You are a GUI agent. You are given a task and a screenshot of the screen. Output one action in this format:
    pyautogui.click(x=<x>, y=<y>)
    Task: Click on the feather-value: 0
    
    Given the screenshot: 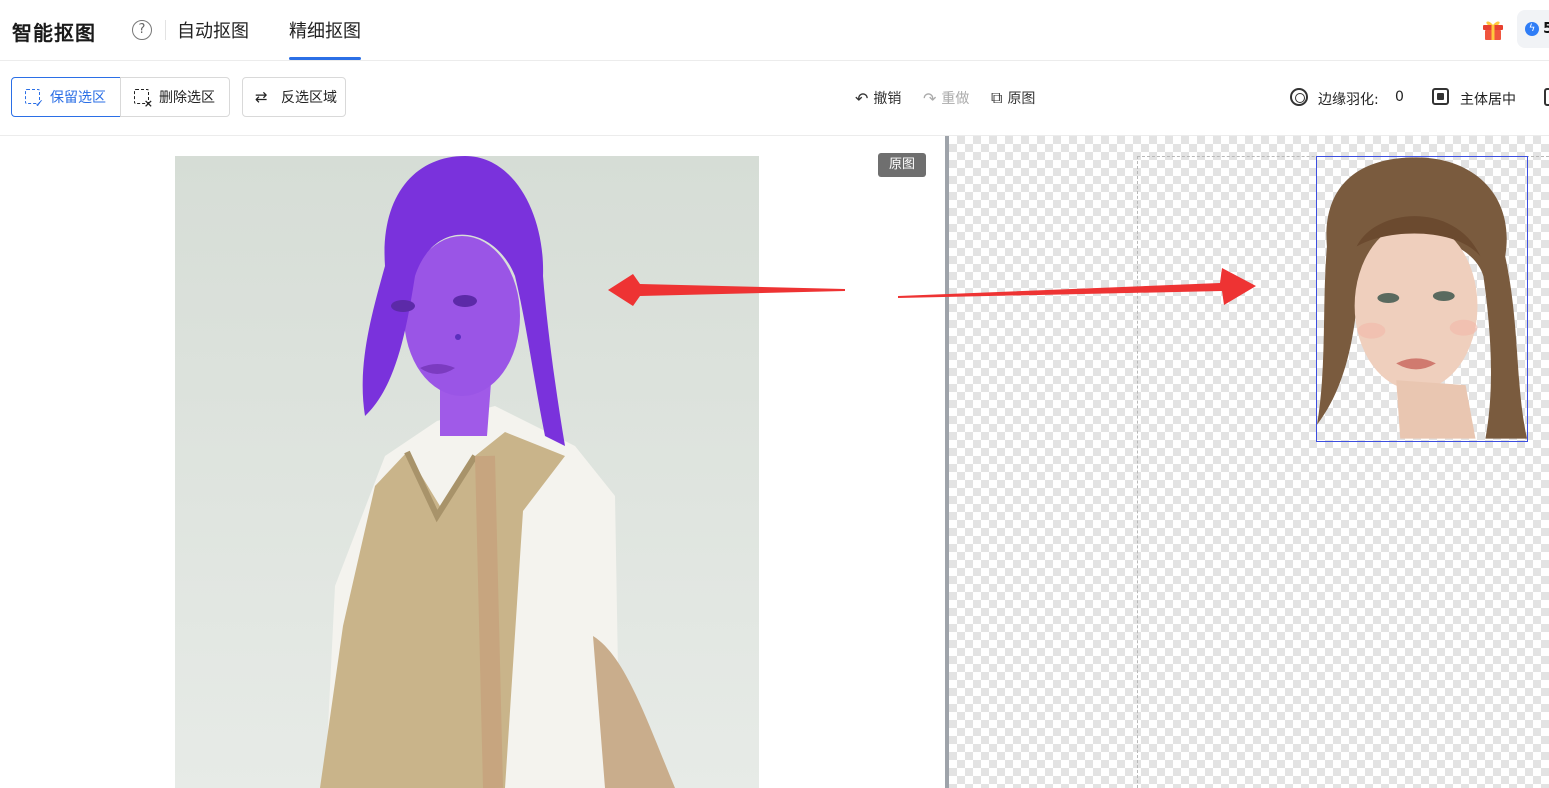 What is the action you would take?
    pyautogui.click(x=1399, y=97)
    